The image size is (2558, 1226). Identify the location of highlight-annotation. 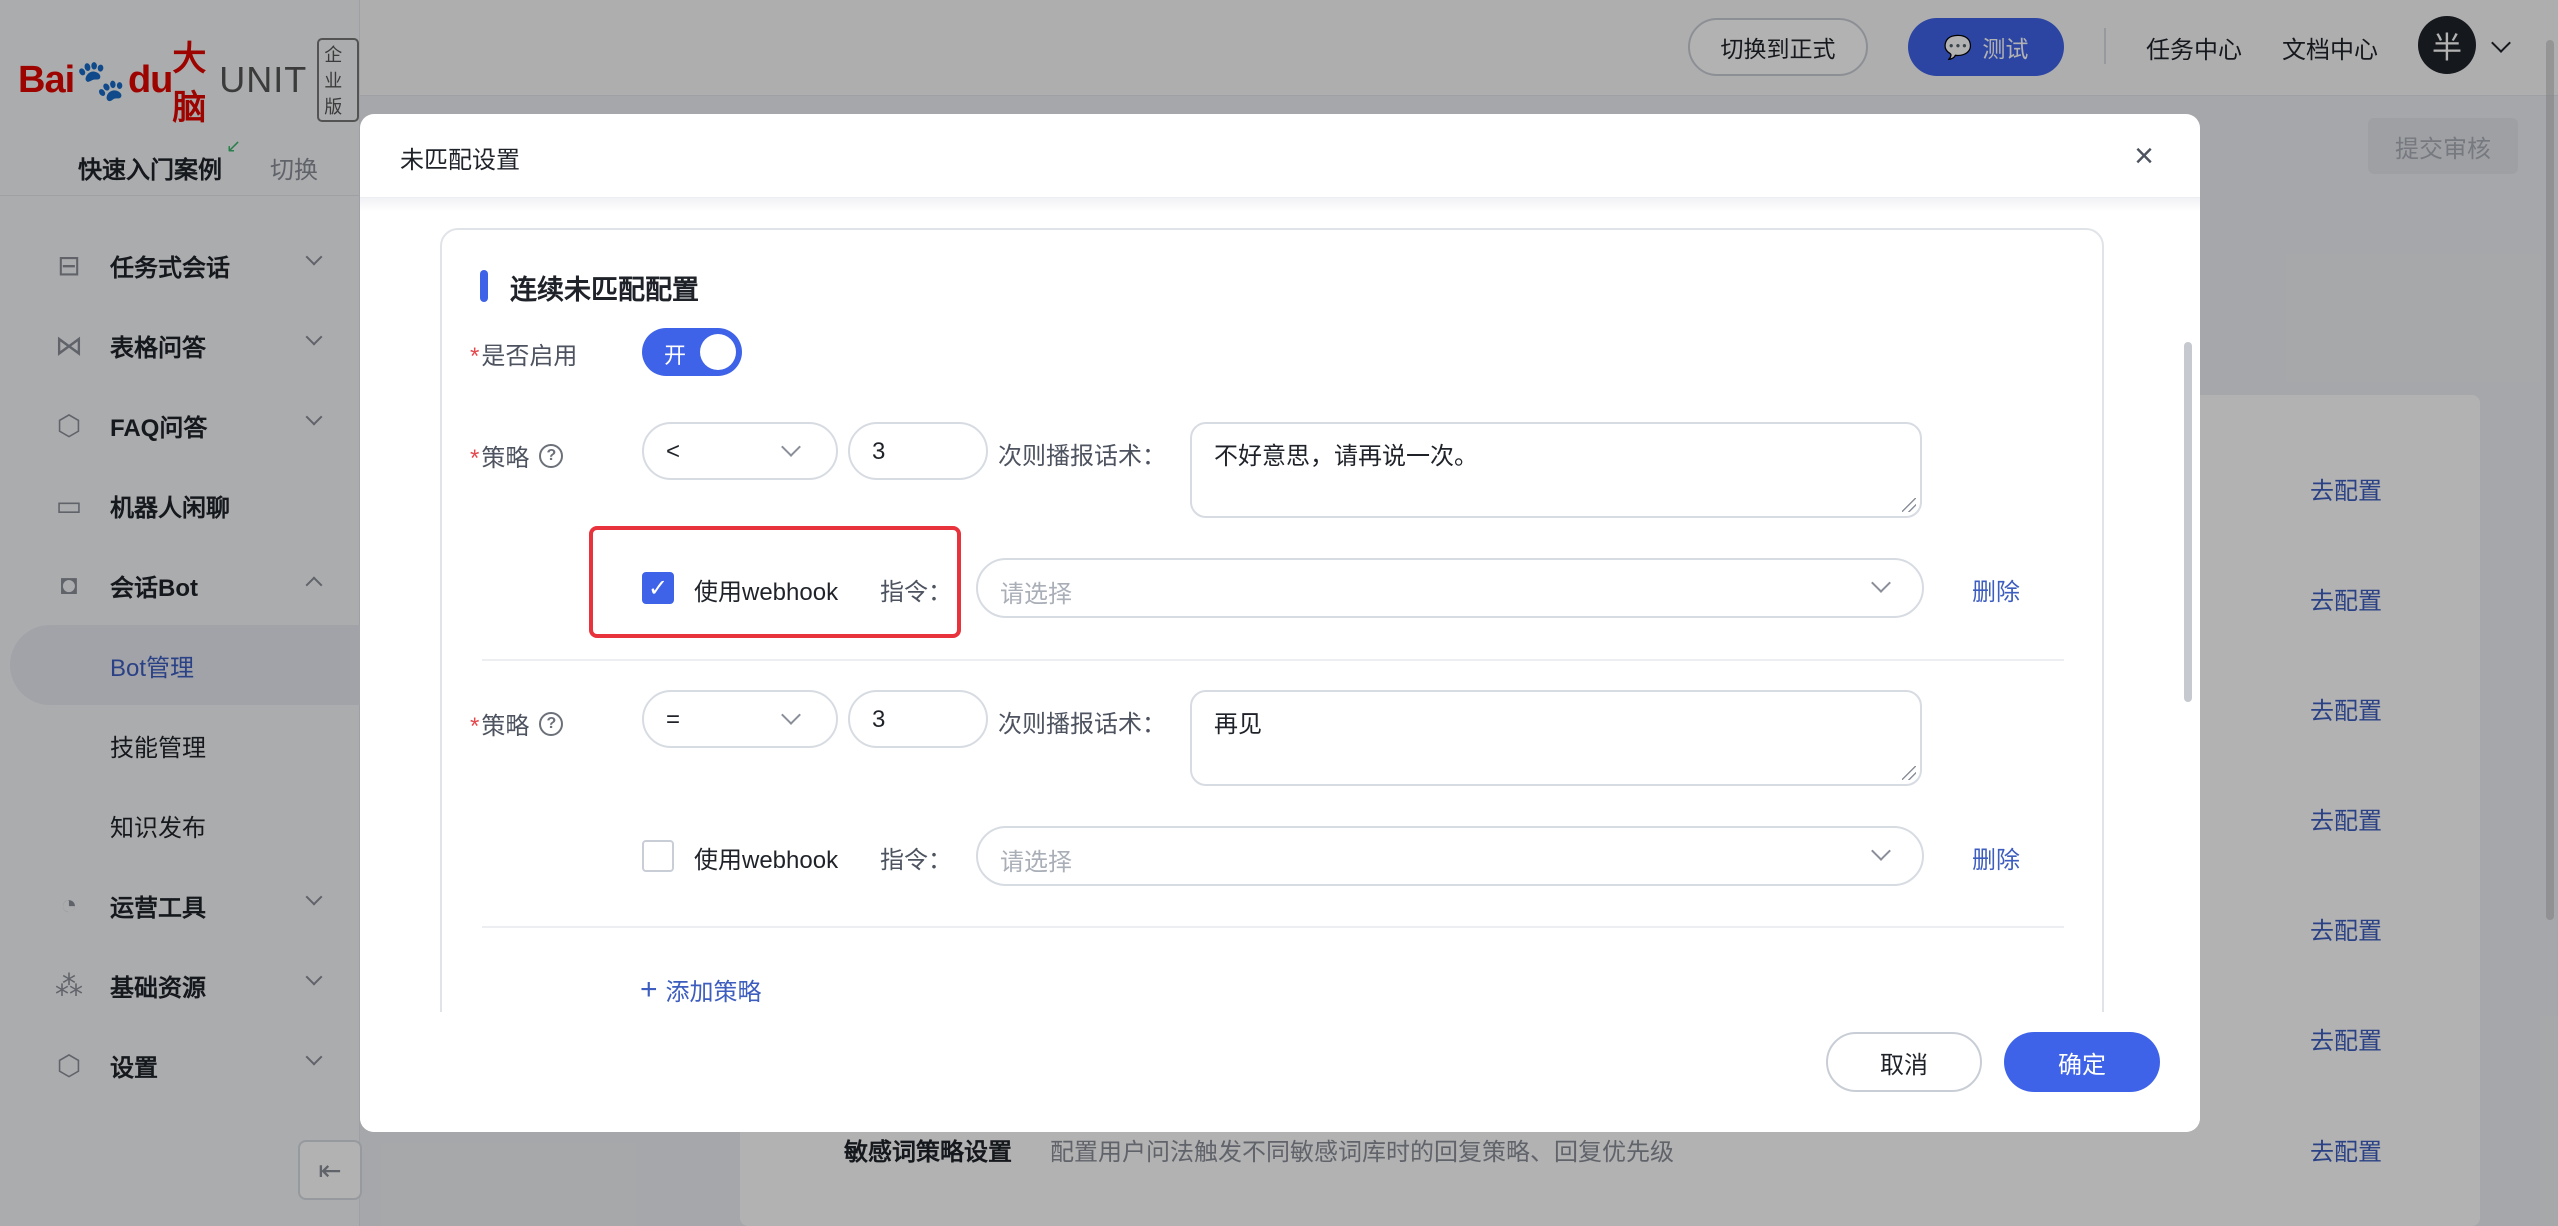
(775, 582).